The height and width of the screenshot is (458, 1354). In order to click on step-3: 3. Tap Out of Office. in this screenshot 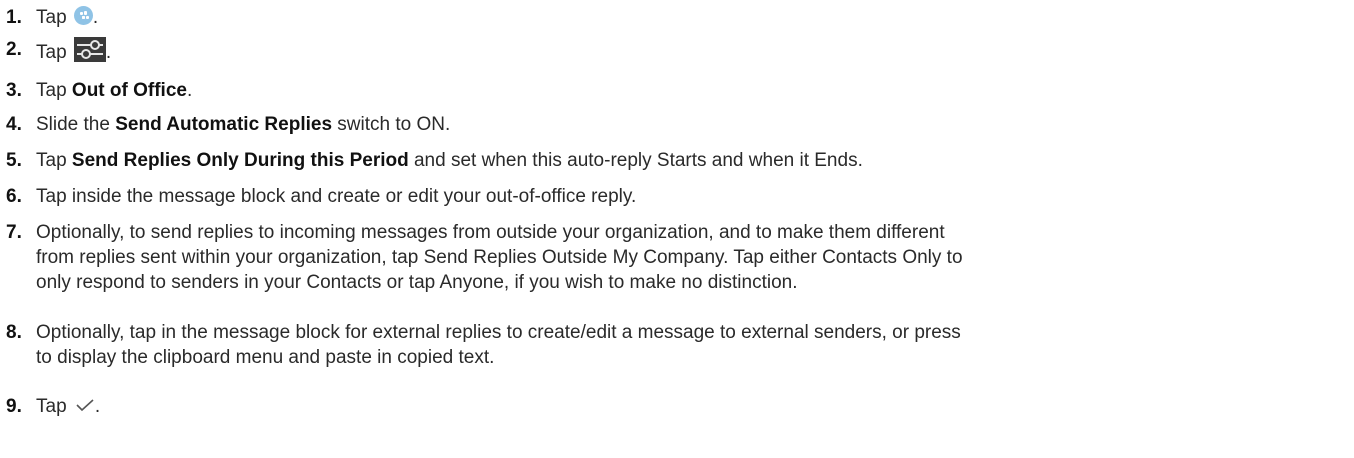, I will do `click(677, 95)`.